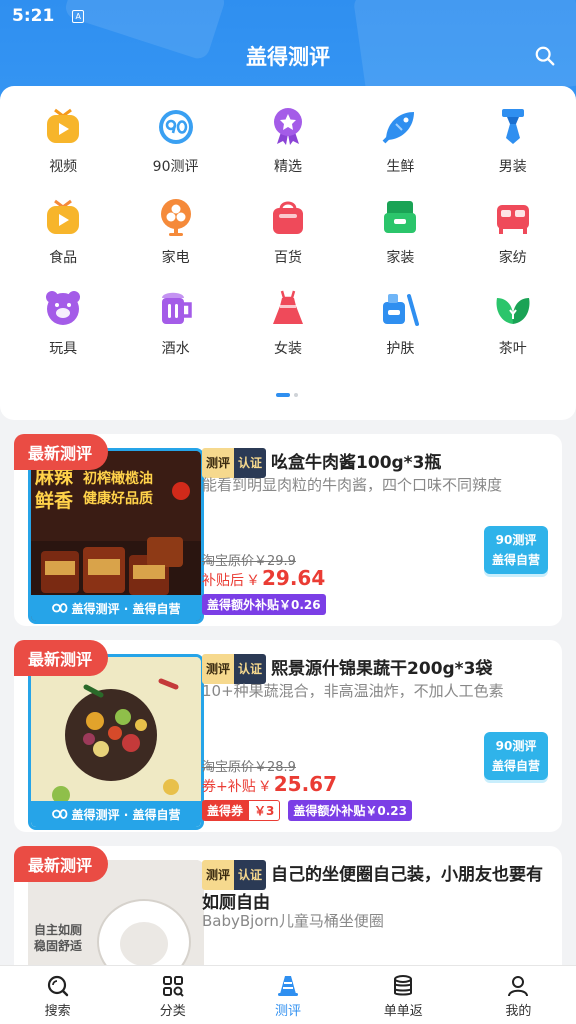 Image resolution: width=576 pixels, height=1024 pixels. What do you see at coordinates (287, 307) in the screenshot?
I see `dress-icon` at bounding box center [287, 307].